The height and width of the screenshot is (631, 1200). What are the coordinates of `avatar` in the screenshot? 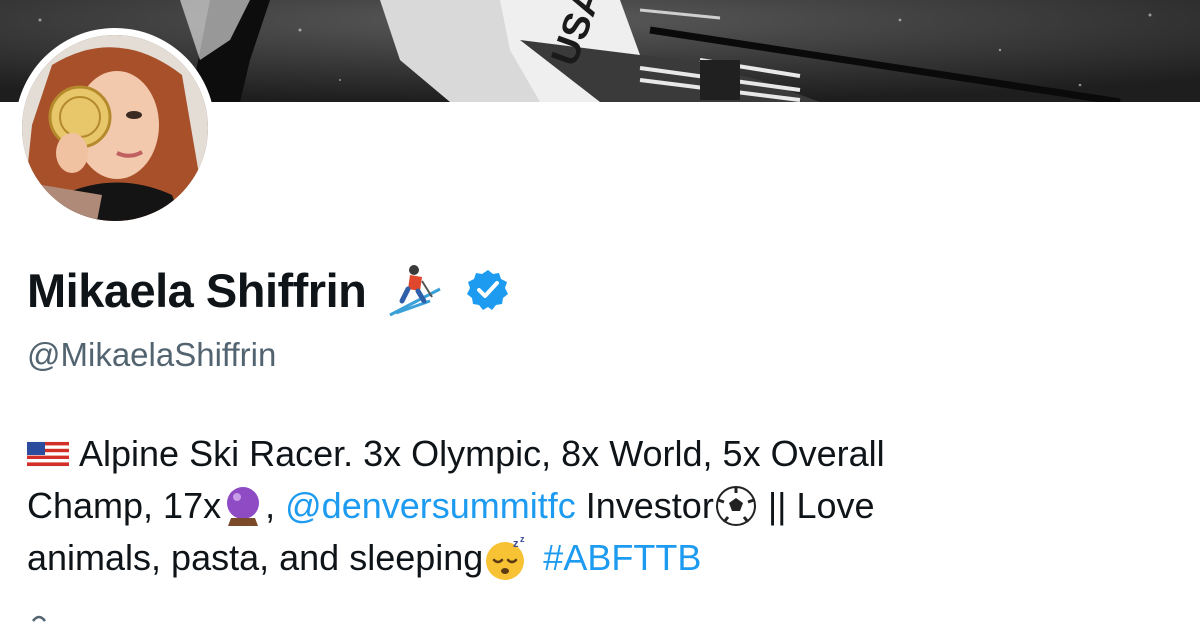 It's located at (115, 128).